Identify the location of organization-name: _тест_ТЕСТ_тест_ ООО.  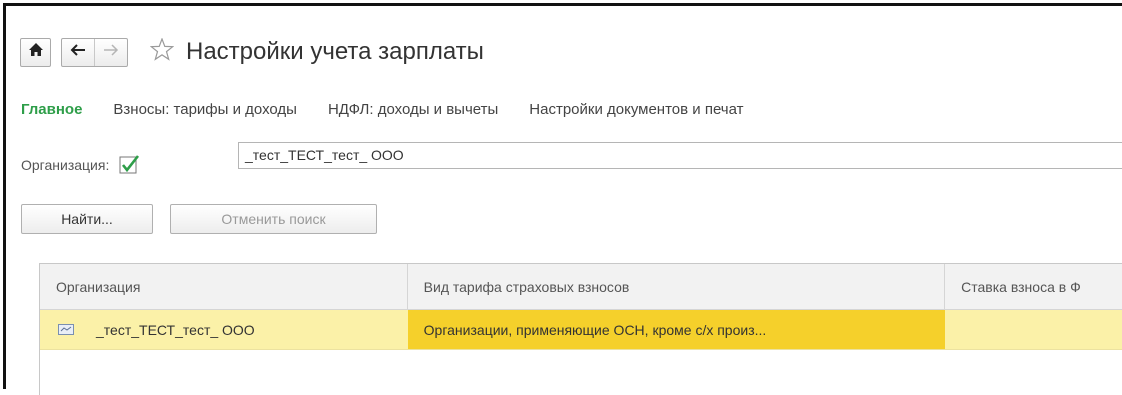
(175, 329).